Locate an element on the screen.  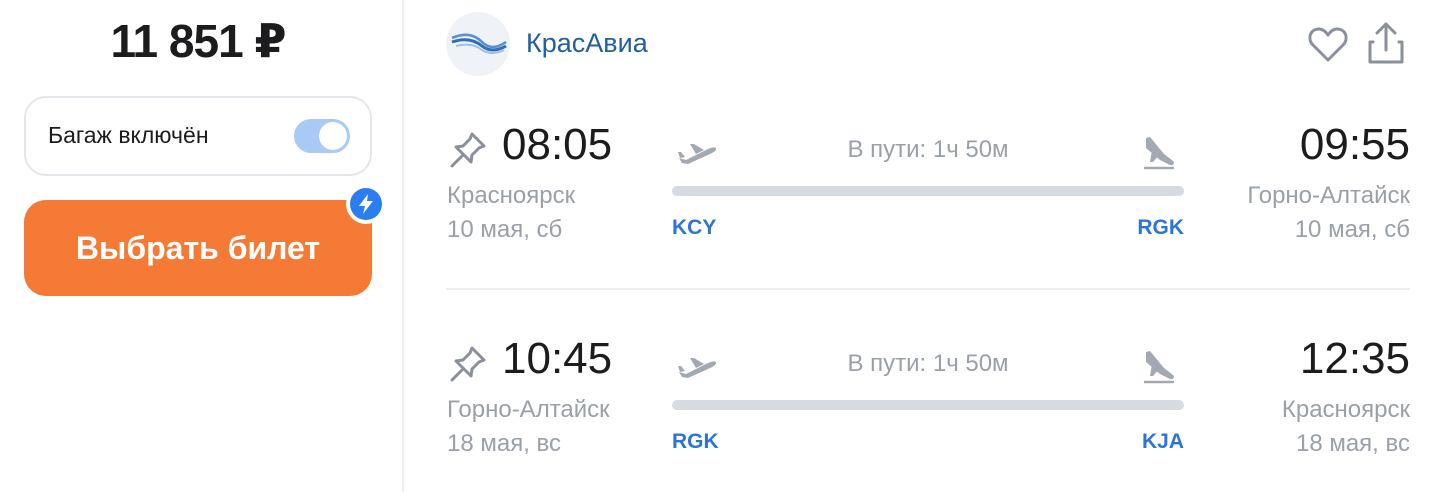
arrival-airport-code: RGK is located at coordinates (1160, 227).